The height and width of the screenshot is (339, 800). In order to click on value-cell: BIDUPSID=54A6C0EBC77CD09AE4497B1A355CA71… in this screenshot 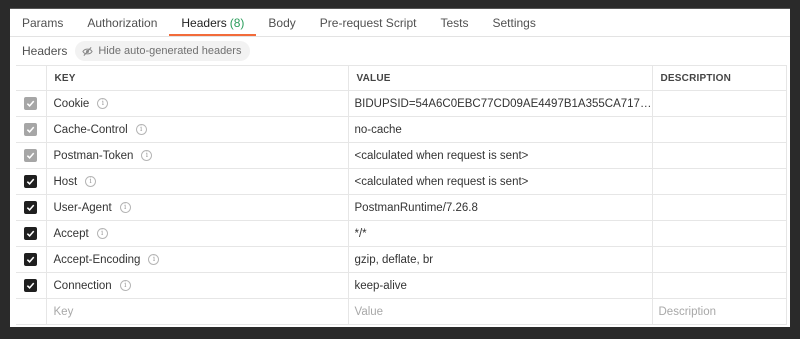, I will do `click(500, 103)`.